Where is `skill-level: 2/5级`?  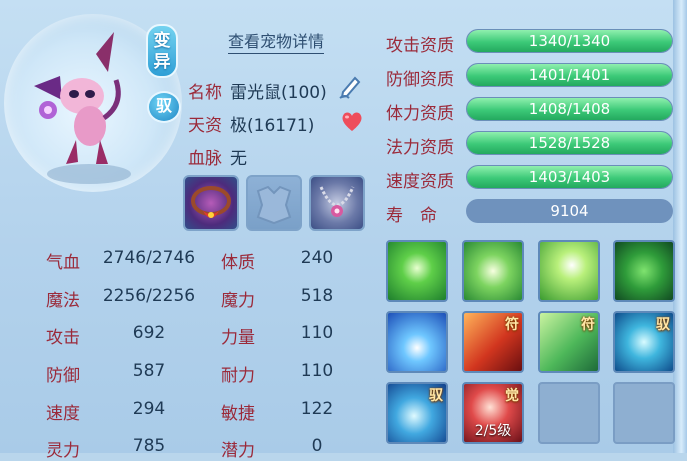 skill-level: 2/5级 is located at coordinates (493, 431).